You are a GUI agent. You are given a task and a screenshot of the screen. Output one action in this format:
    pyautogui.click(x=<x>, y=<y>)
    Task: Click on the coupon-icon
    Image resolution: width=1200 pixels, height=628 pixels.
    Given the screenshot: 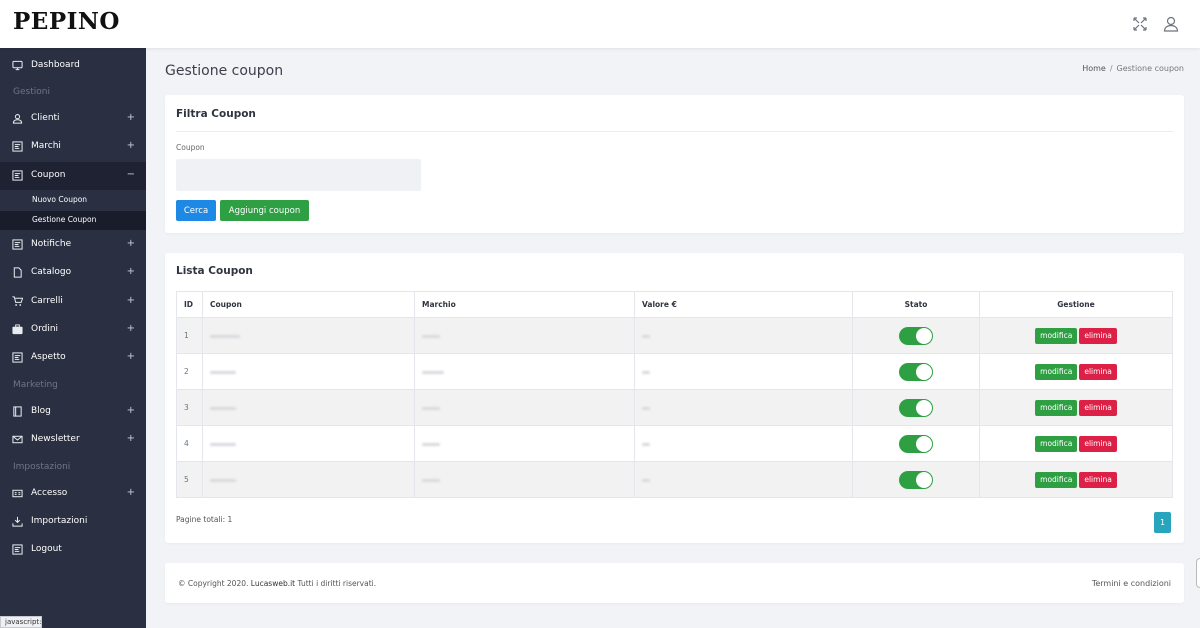 What is the action you would take?
    pyautogui.click(x=17, y=175)
    